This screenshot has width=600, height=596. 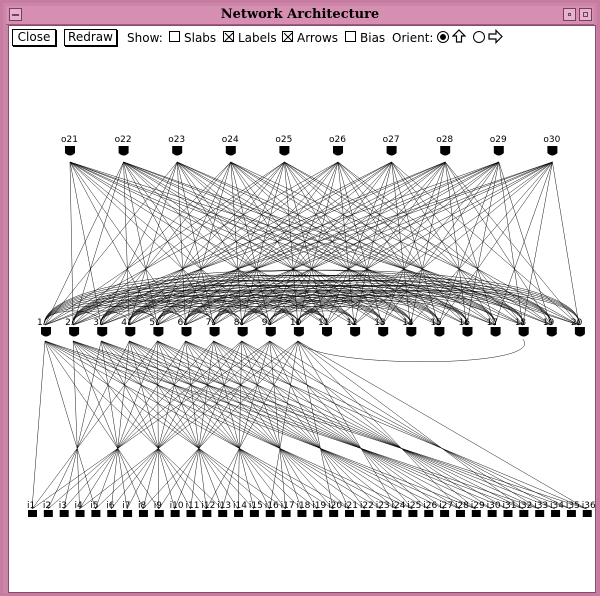 I want to click on input-node-label: i13, so click(x=224, y=506).